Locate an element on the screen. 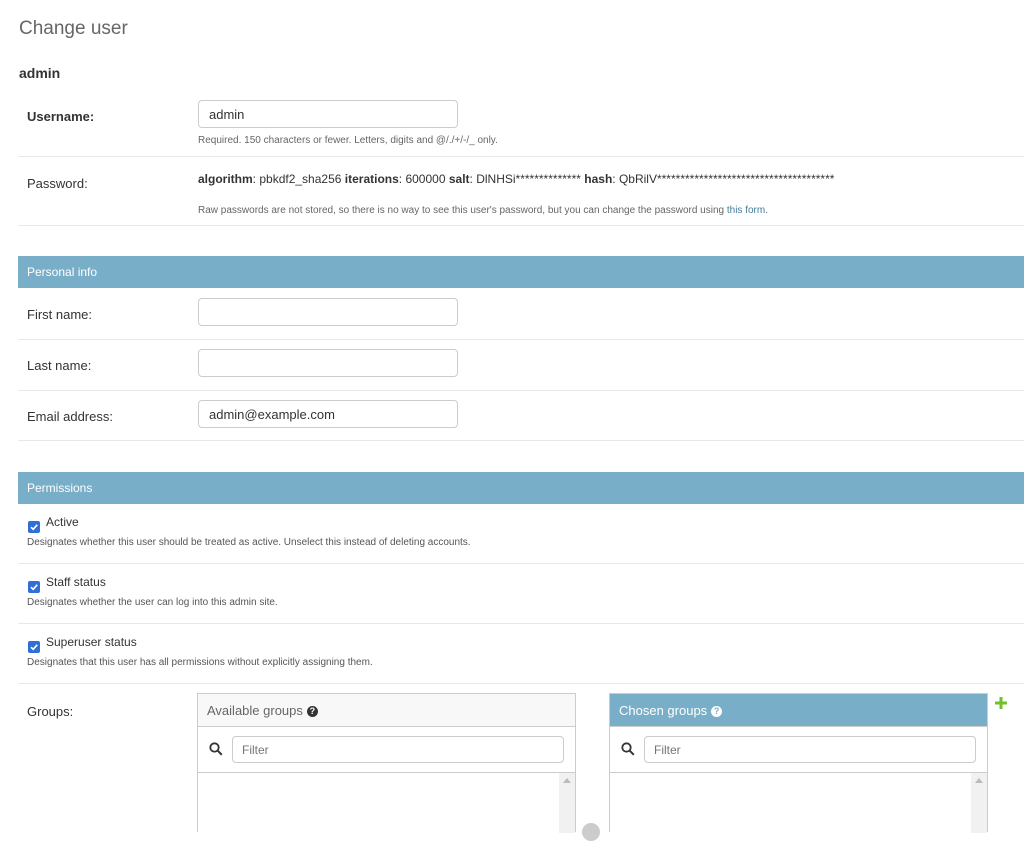 Image resolution: width=1024 pixels, height=841 pixels. available-groups-header: Available groups? is located at coordinates (386, 710).